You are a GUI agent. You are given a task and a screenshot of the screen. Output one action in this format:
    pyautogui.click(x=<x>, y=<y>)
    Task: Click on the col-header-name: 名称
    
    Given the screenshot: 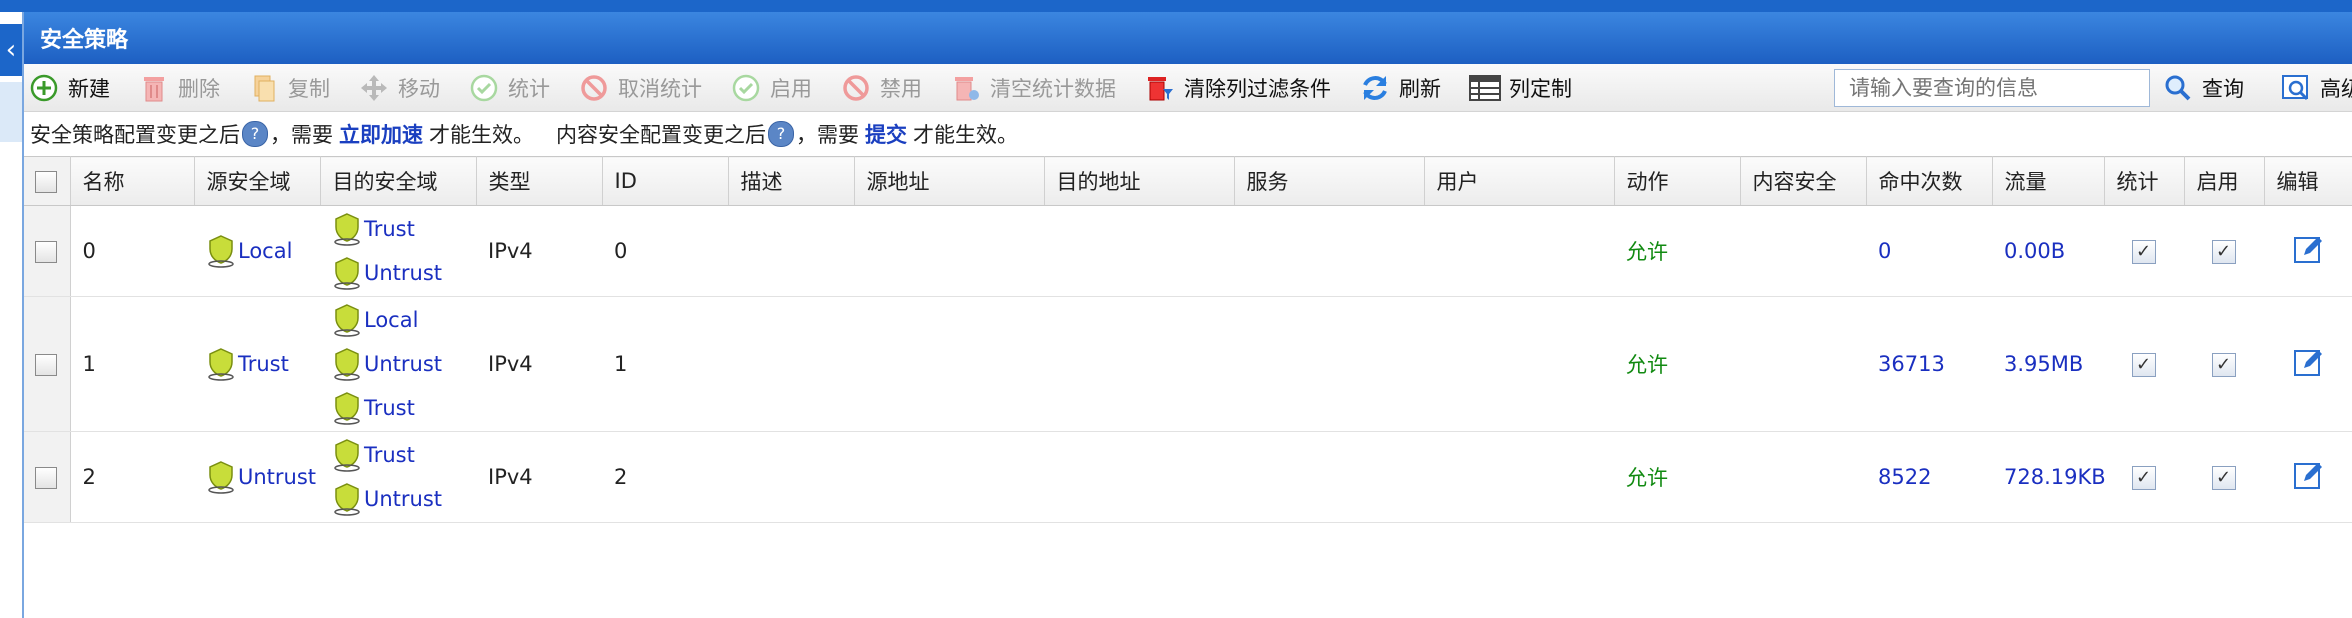 What is the action you would take?
    pyautogui.click(x=132, y=181)
    